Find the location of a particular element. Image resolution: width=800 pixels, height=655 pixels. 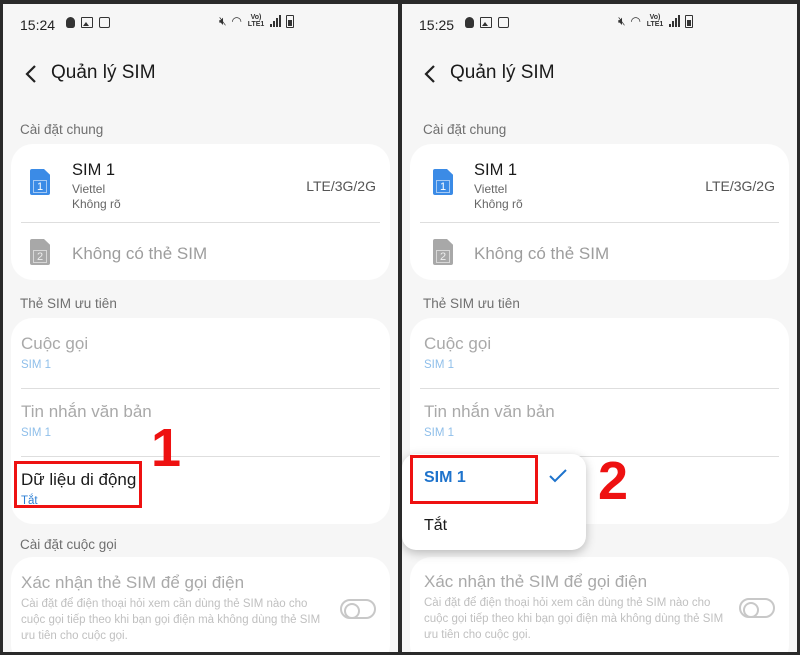

status-bar: 15:25 🔇︎ ◠ Vo) LTE1 is located at coordinates (599, 22).